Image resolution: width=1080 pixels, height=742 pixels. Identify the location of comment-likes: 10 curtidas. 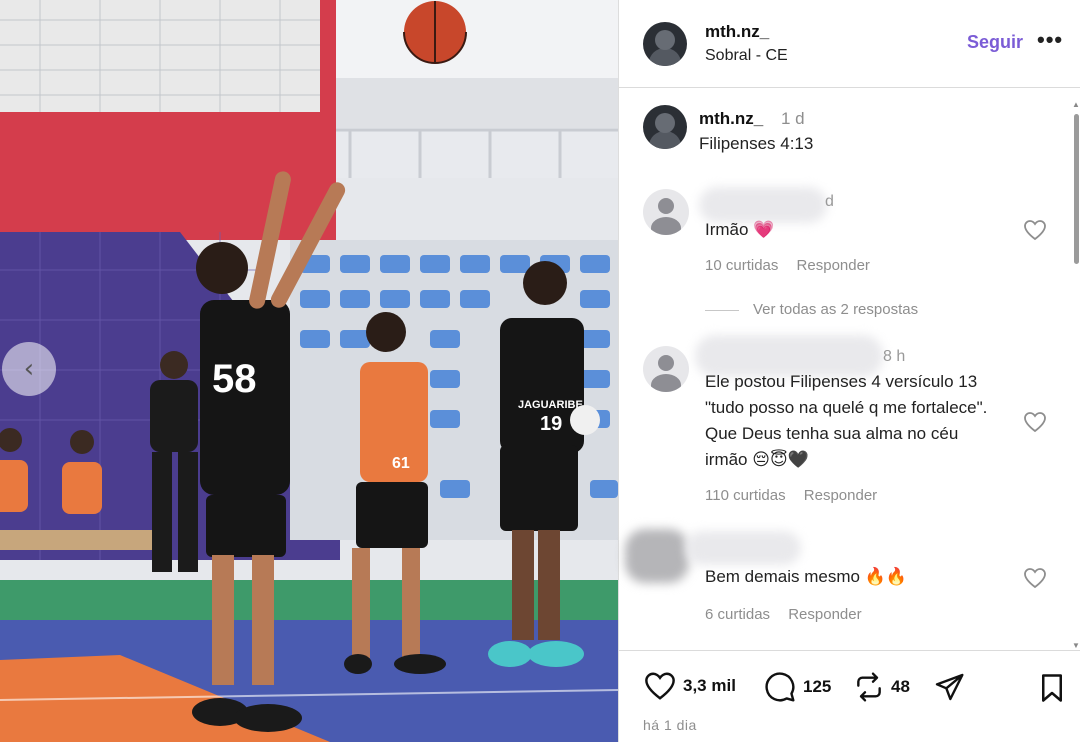
(741, 265).